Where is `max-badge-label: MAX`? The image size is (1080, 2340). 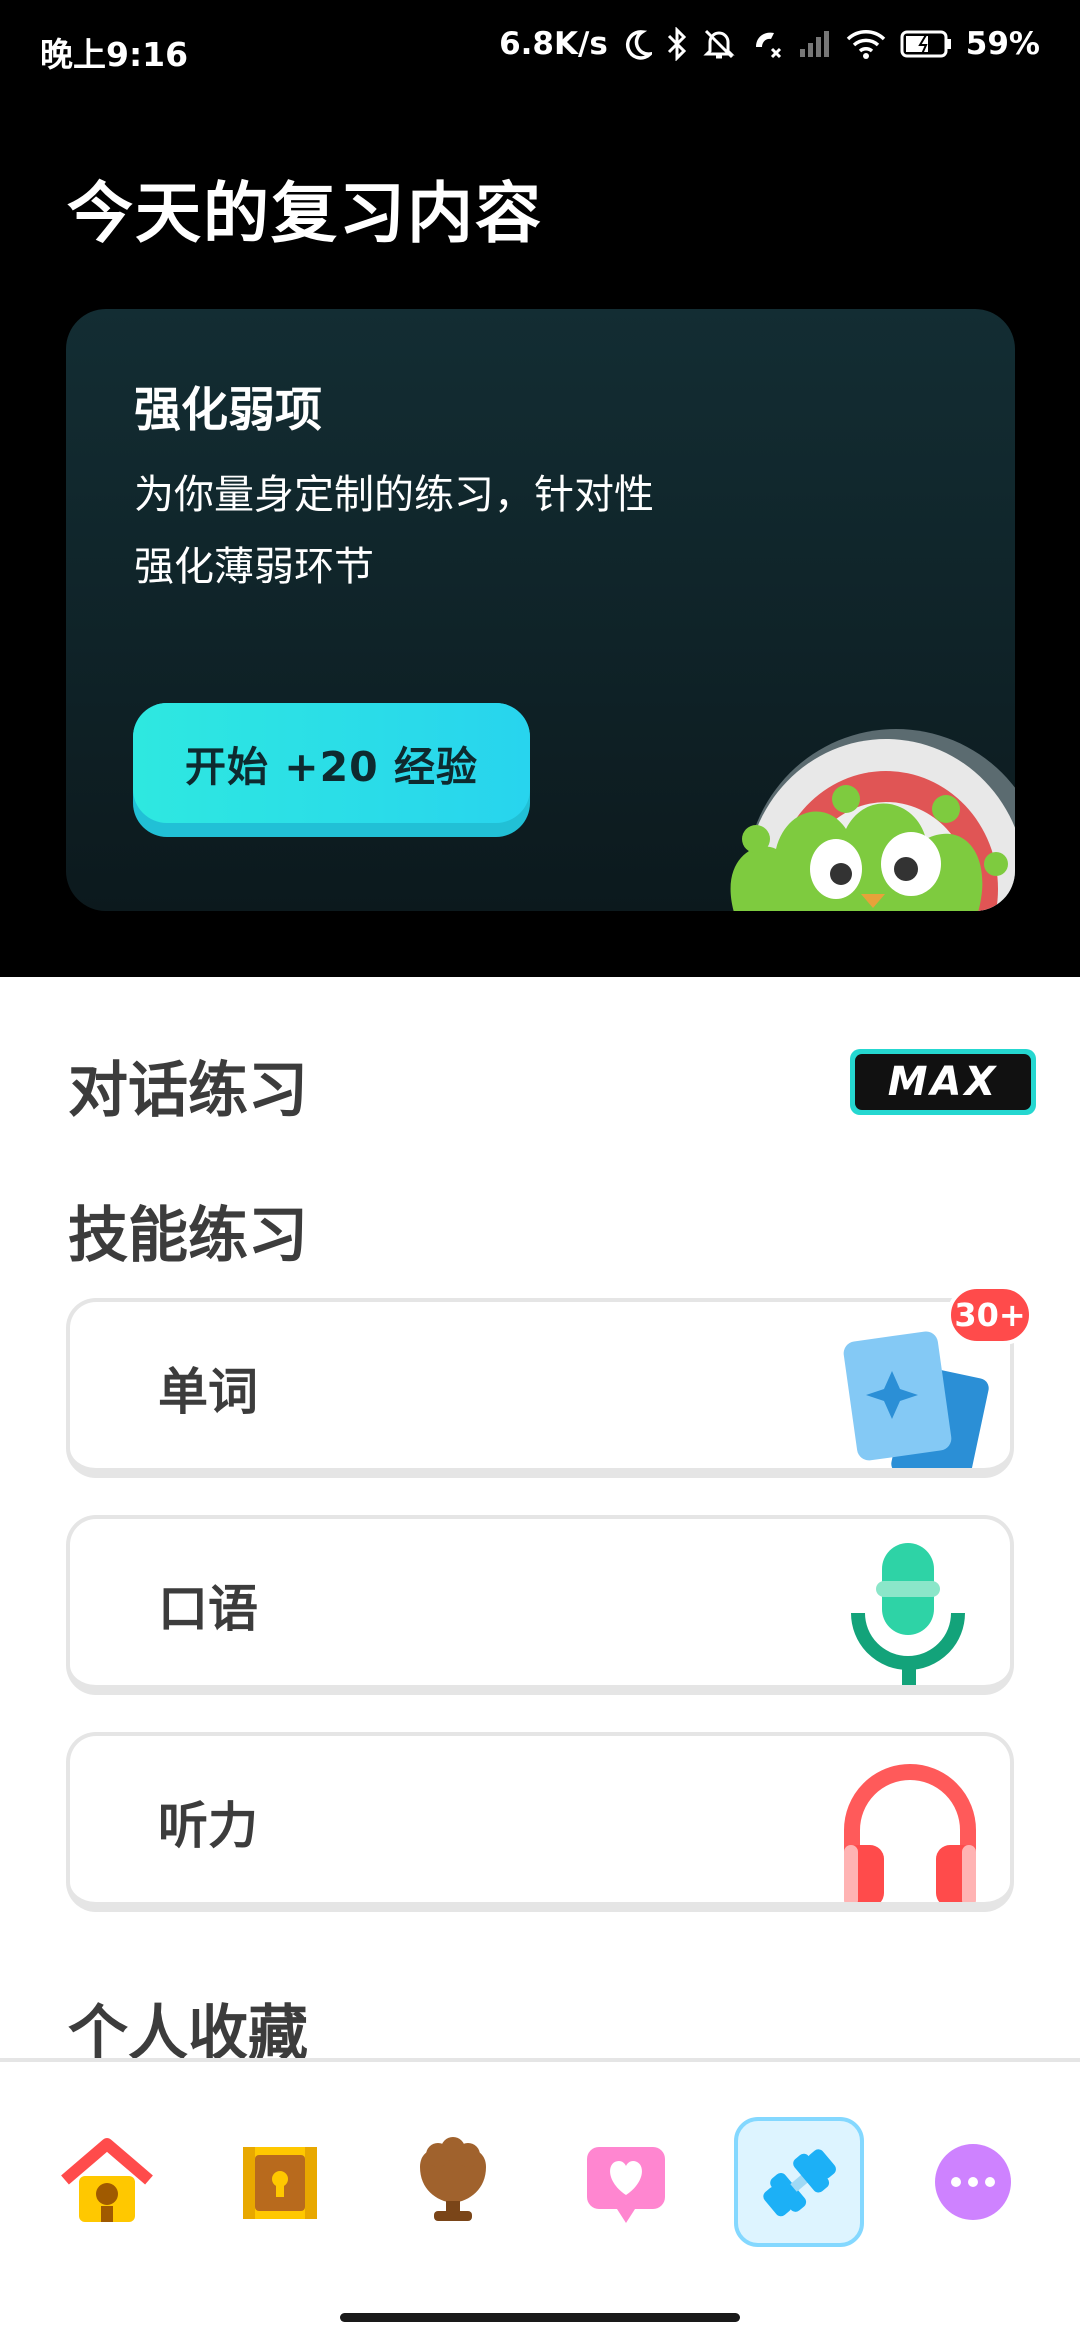 max-badge-label: MAX is located at coordinates (943, 1082).